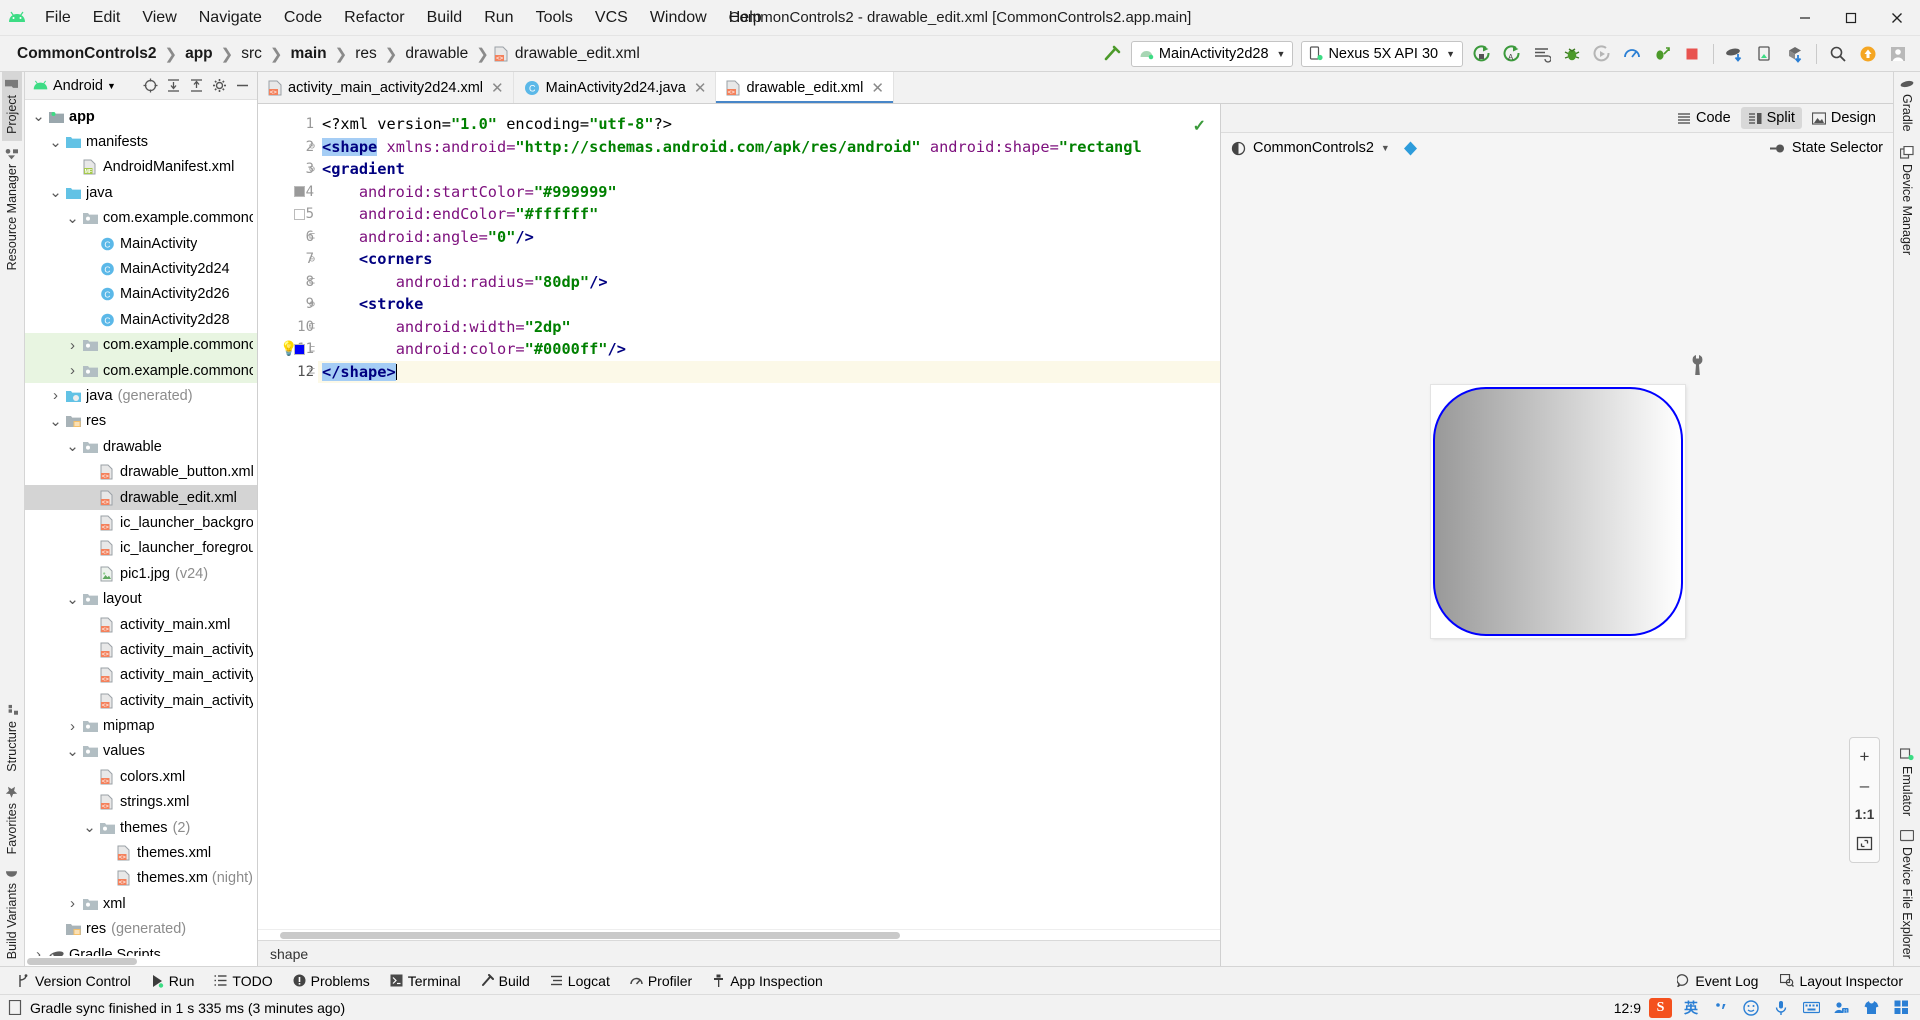 The height and width of the screenshot is (1020, 1920). Describe the element at coordinates (141, 243) in the screenshot. I see `tree-item-mainactivity: C MainActivity` at that location.